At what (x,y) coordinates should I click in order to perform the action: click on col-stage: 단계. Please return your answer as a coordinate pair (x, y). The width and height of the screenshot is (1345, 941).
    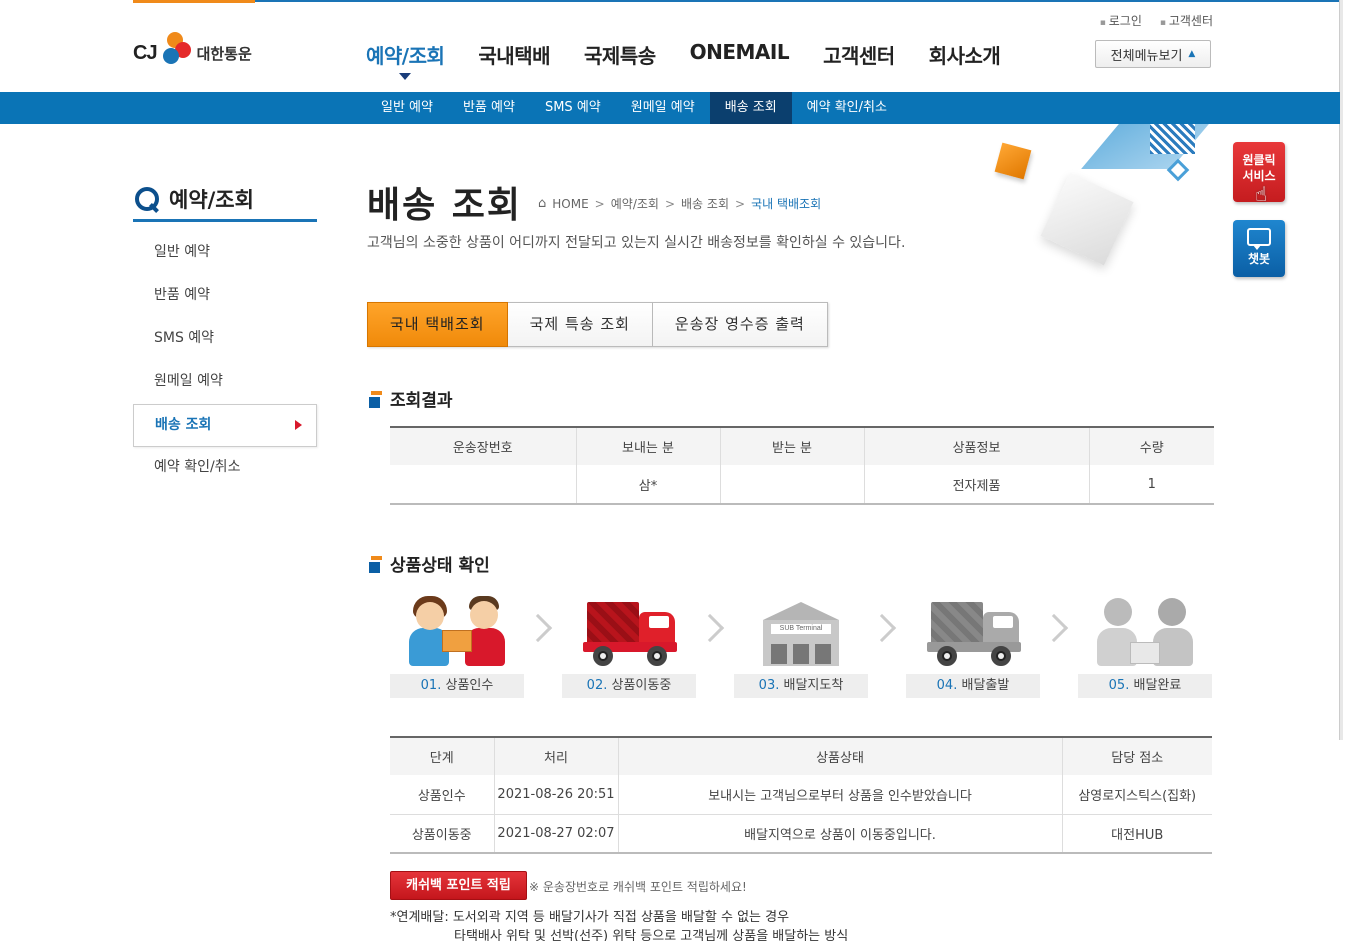
    Looking at the image, I should click on (442, 755).